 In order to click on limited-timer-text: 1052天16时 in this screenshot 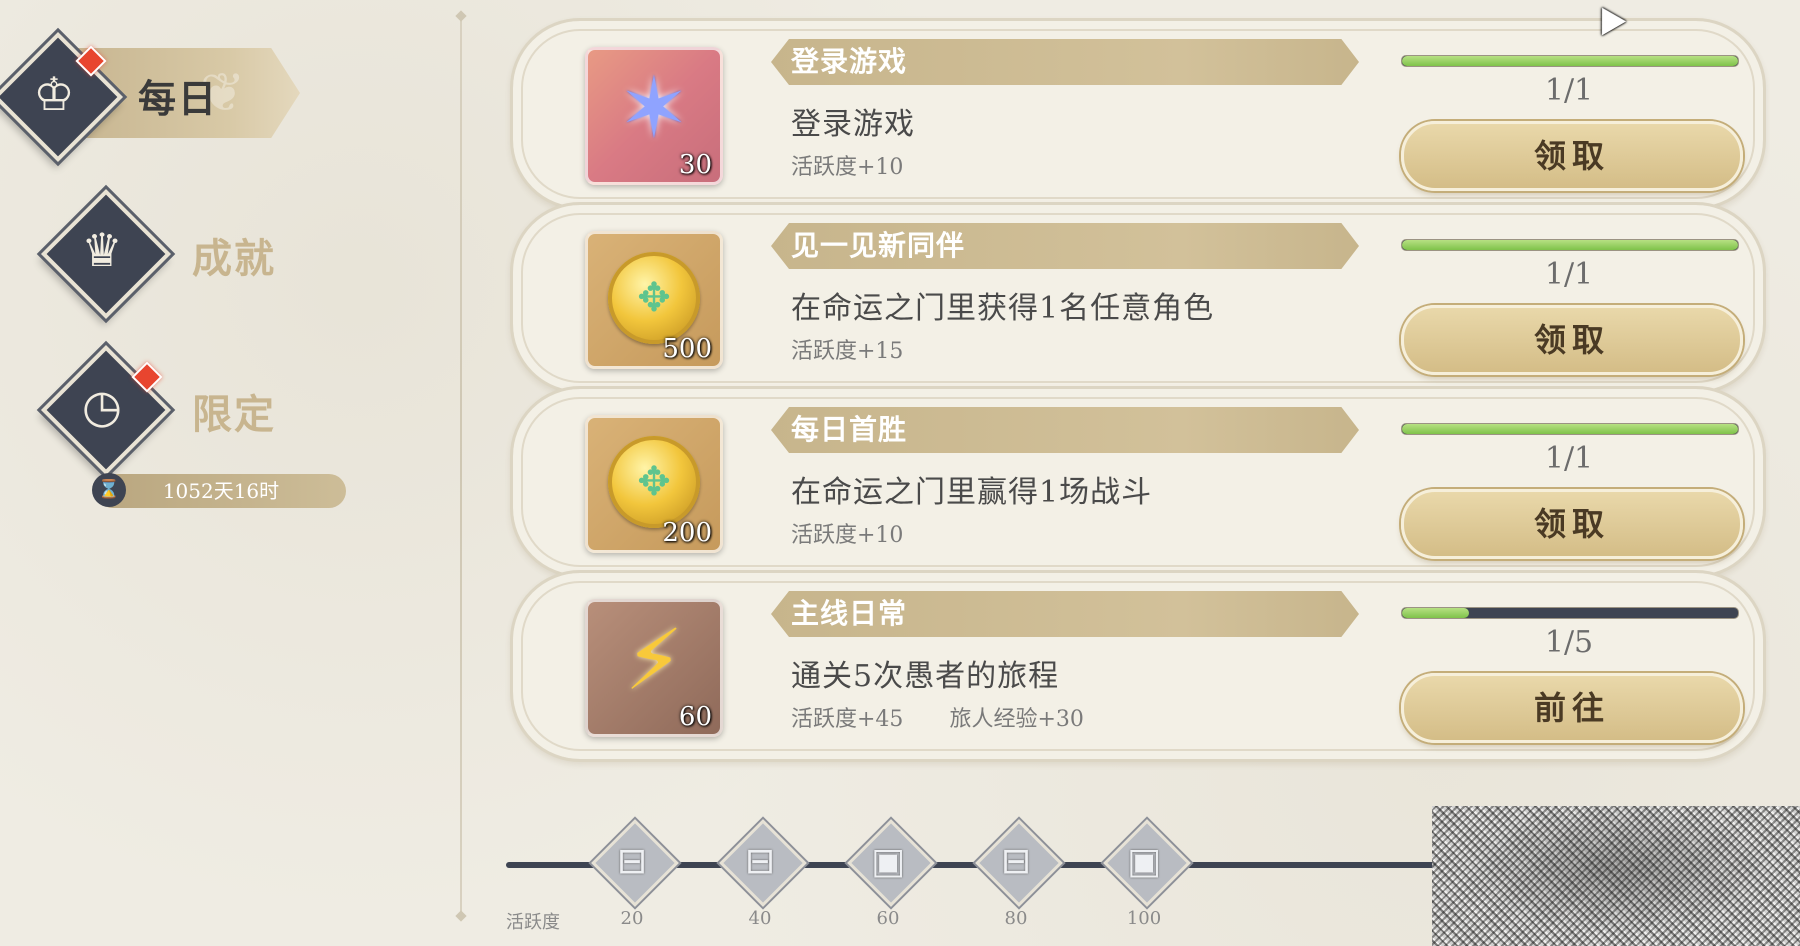, I will do `click(221, 491)`.